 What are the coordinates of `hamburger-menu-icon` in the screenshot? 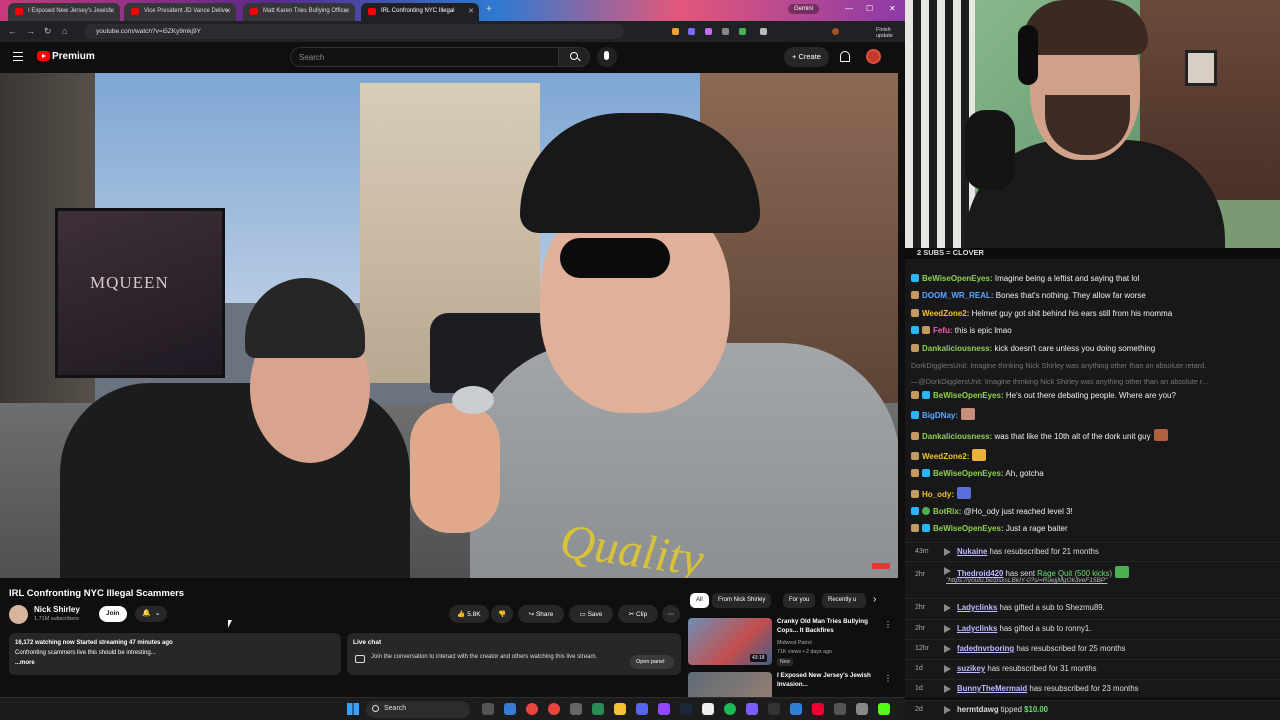 It's located at (18, 56).